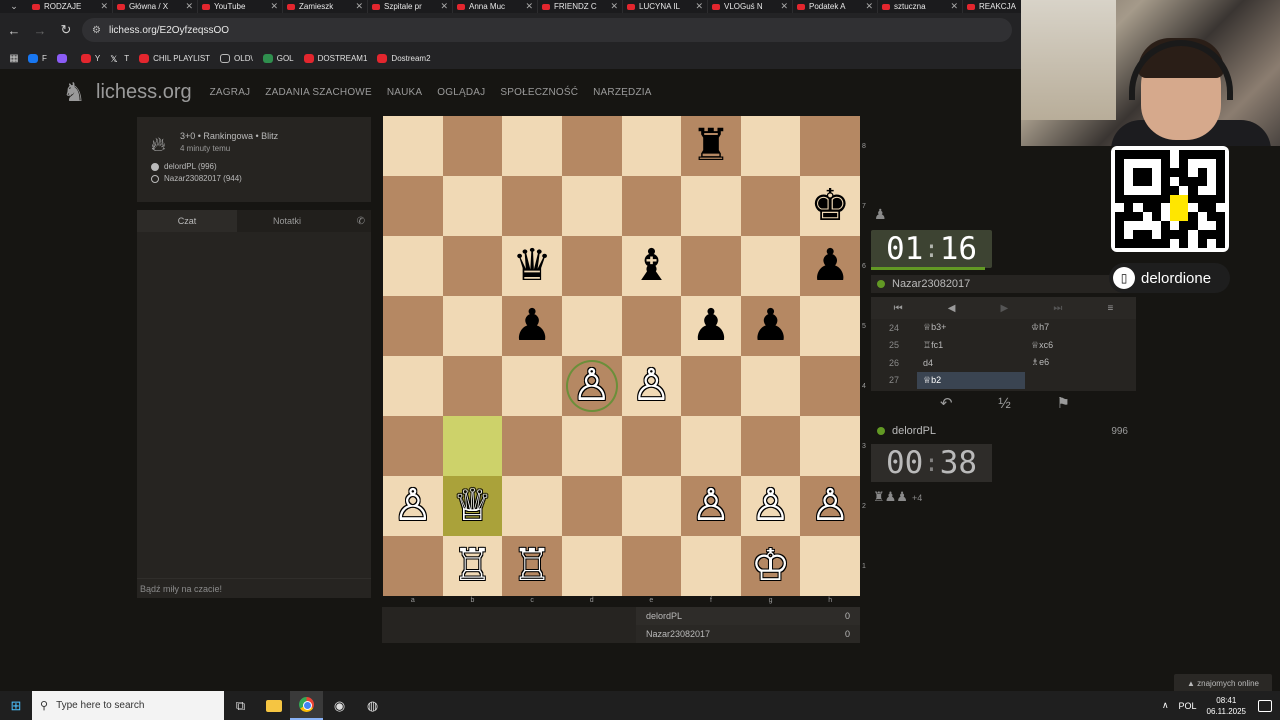 Image resolution: width=1280 pixels, height=720 pixels. What do you see at coordinates (144, 92) in the screenshot?
I see `site-logo: lichess.org` at bounding box center [144, 92].